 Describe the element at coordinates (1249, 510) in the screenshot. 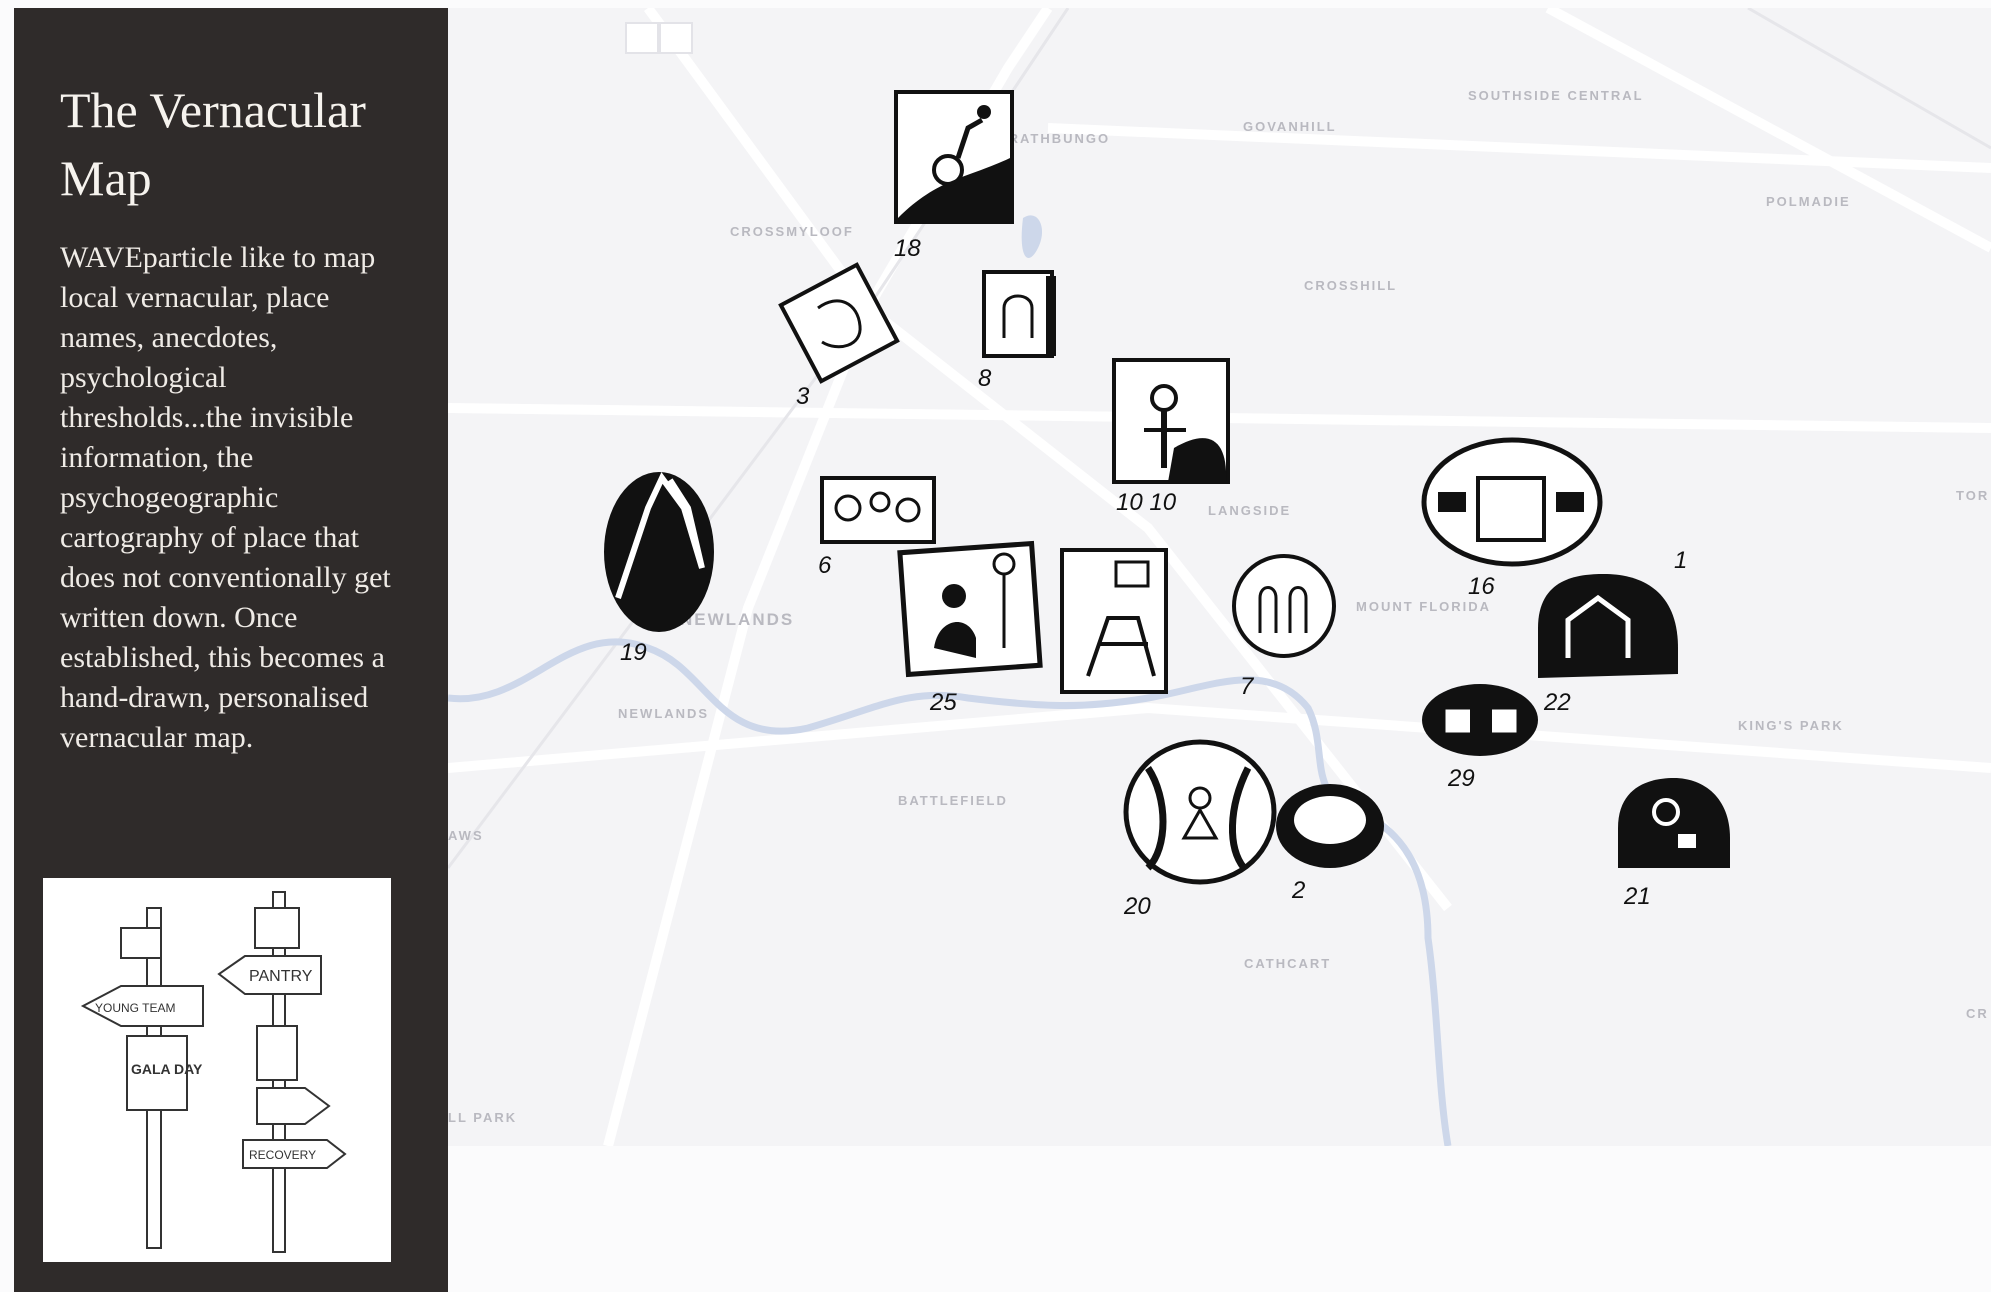

I see `place-label: LANGSIDE` at that location.